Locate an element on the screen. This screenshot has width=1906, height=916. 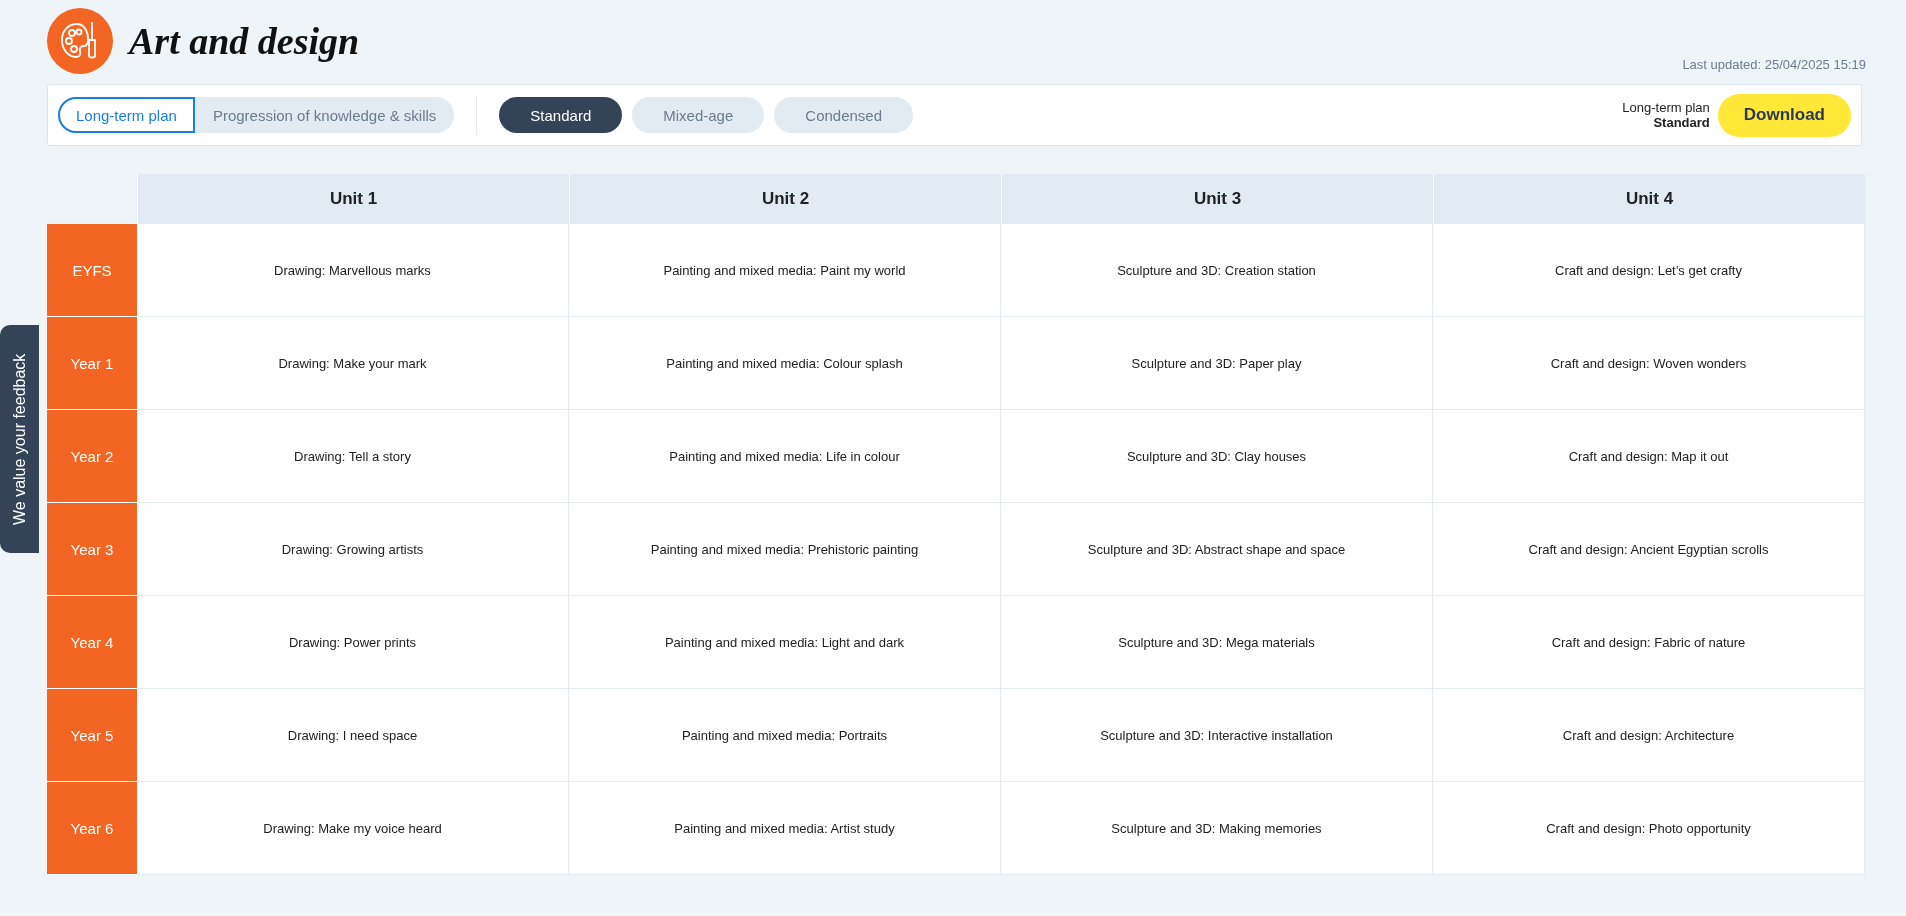
last-updated-text: Last updated: 25/04/2025 15:19 is located at coordinates (1774, 65).